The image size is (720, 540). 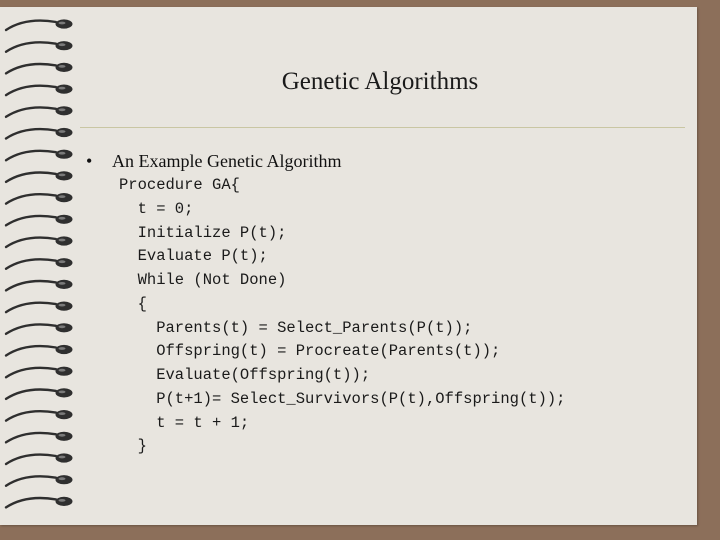 I want to click on code-line: t = t + 1;, so click(x=184, y=422).